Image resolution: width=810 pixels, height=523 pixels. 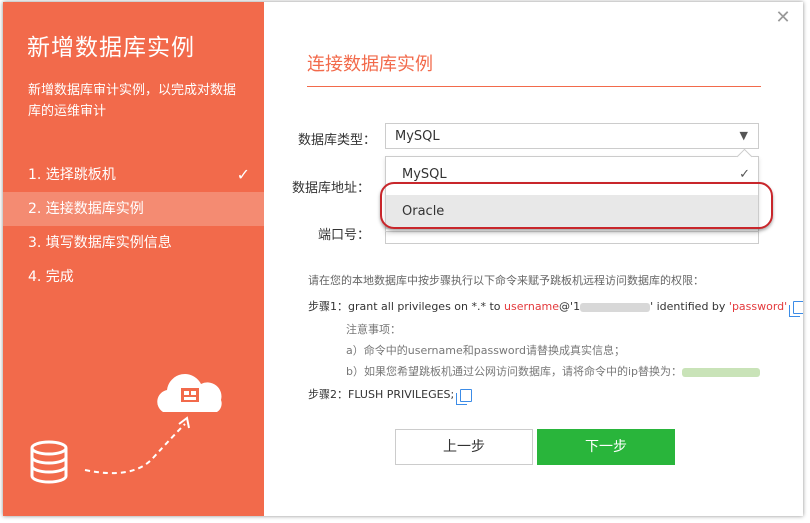 I want to click on sidebar-description: 新增数据库审计实例，以完成对数据库的运维审计, so click(x=132, y=101).